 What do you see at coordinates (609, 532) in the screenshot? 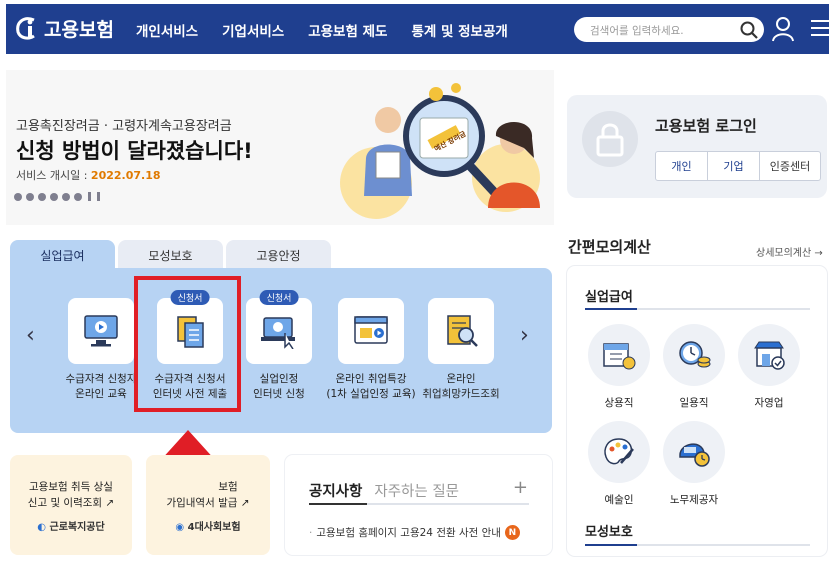
I see `section-maternity: 모성보호` at bounding box center [609, 532].